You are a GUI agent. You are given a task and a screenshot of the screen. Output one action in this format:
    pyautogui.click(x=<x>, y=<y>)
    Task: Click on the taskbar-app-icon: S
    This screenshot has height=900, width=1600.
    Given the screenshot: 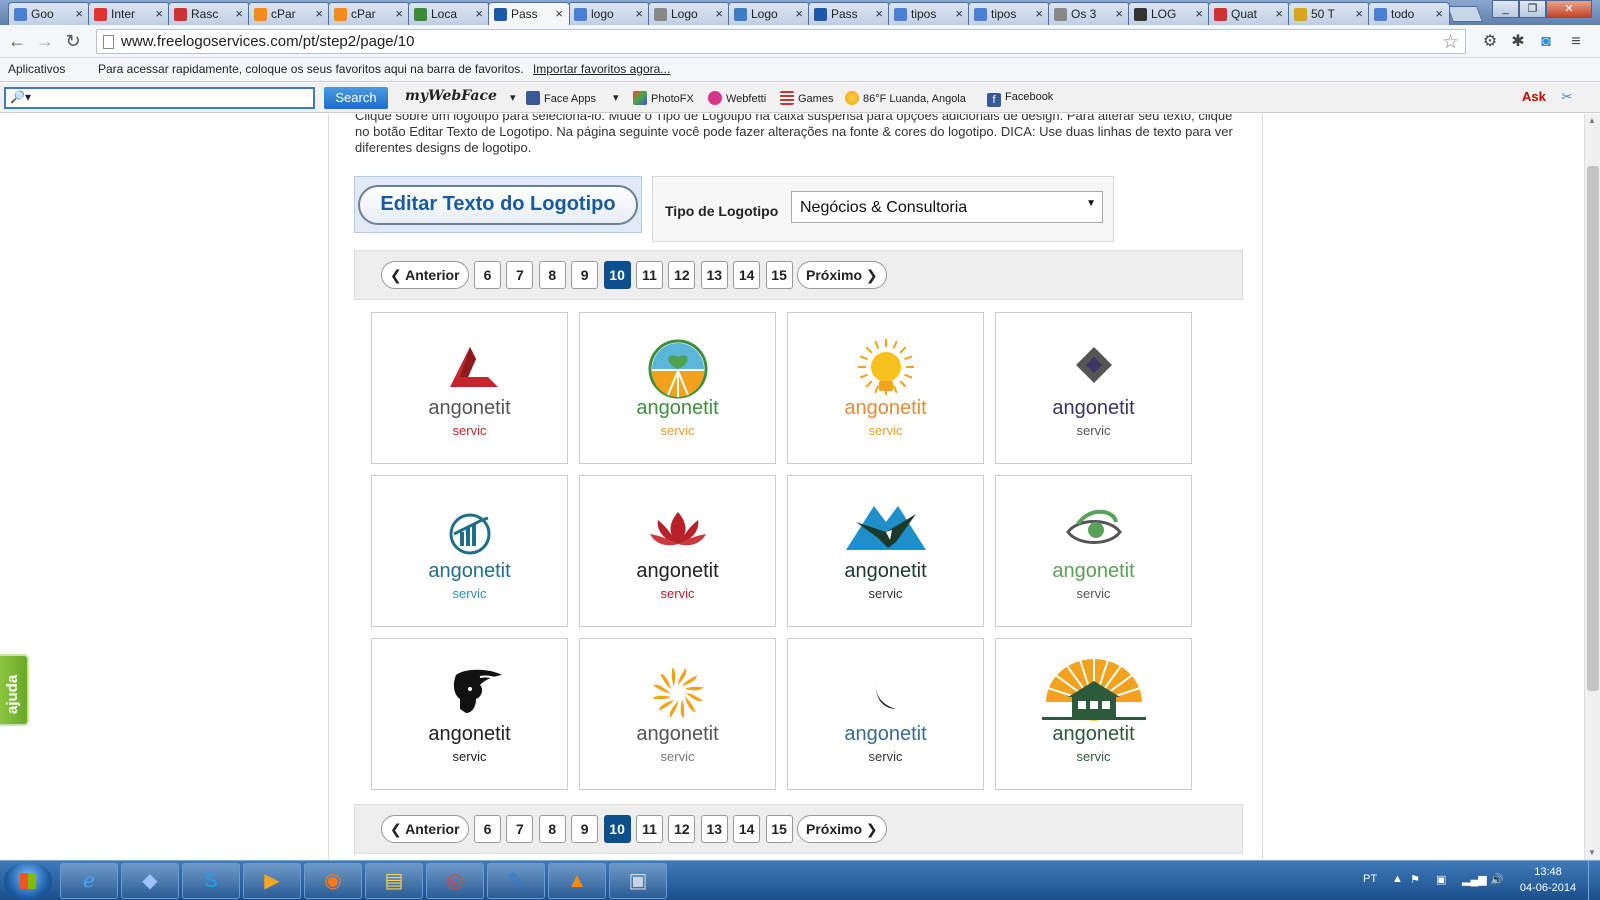 What is the action you would take?
    pyautogui.click(x=211, y=881)
    